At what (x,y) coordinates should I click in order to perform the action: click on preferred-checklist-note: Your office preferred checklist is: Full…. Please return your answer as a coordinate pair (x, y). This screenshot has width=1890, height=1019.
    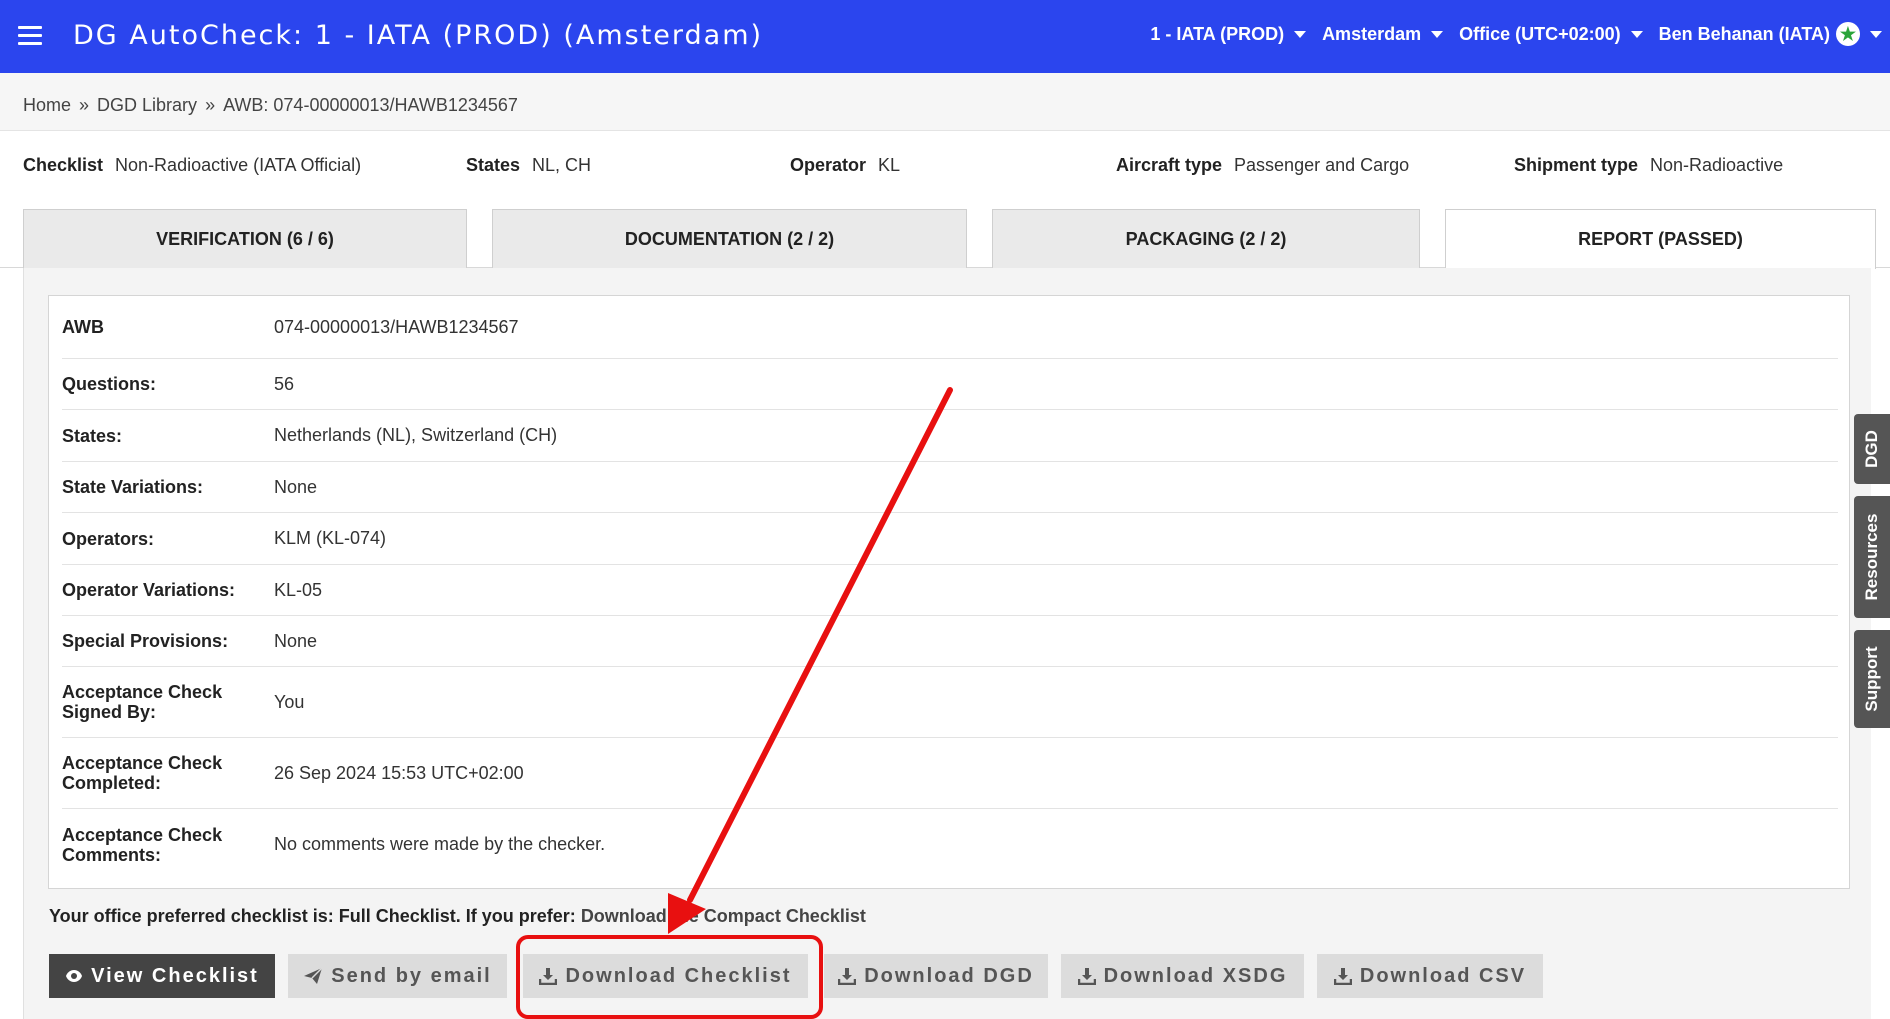
    Looking at the image, I should click on (457, 916).